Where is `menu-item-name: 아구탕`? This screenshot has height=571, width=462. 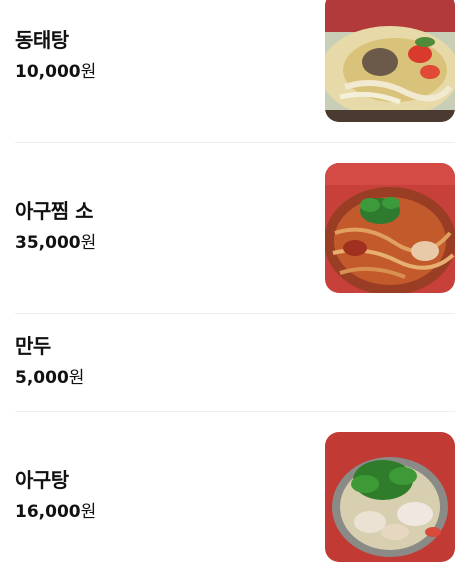
menu-item-name: 아구탕 is located at coordinates (42, 480).